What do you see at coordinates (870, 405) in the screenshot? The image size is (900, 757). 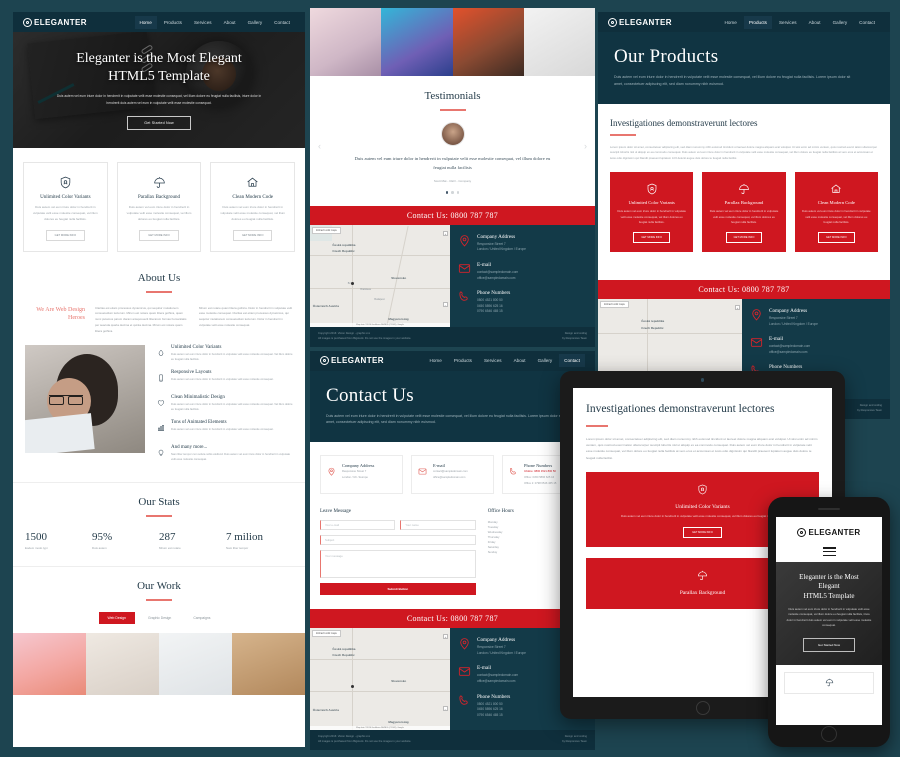 I see `footer-credit-1: Design and coding` at bounding box center [870, 405].